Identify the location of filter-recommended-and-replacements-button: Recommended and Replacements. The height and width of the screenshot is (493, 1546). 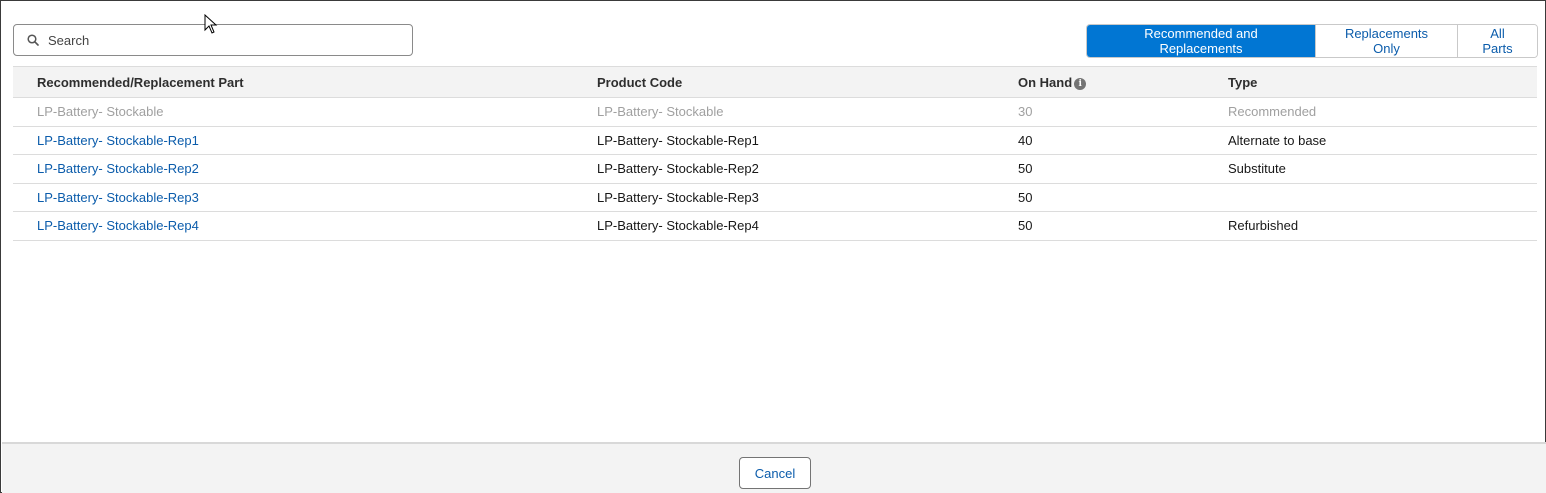
(1201, 41).